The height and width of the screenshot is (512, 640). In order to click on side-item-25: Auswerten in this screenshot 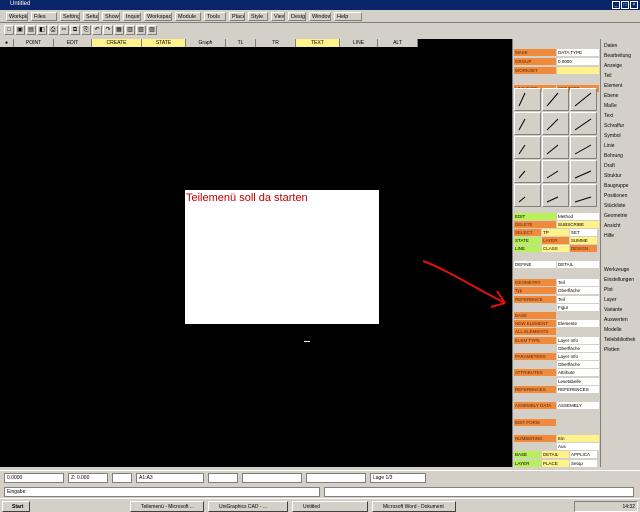, I will do `click(622, 320)`.